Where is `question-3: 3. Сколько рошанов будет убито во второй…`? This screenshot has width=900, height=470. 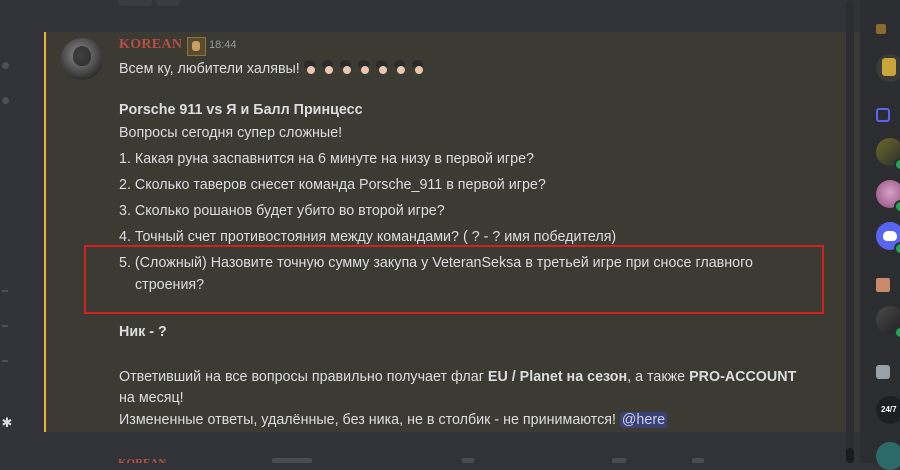
question-3: 3. Сколько рошанов будет убито во второй… is located at coordinates (282, 211).